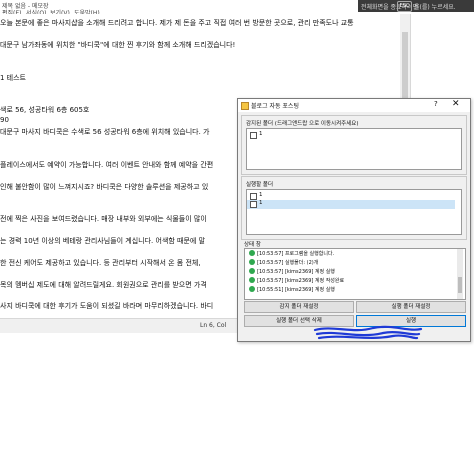 The image size is (474, 474). What do you see at coordinates (45, 110) in the screenshot?
I see `editor-line: 색로 56, 성공타워 6층 605호` at bounding box center [45, 110].